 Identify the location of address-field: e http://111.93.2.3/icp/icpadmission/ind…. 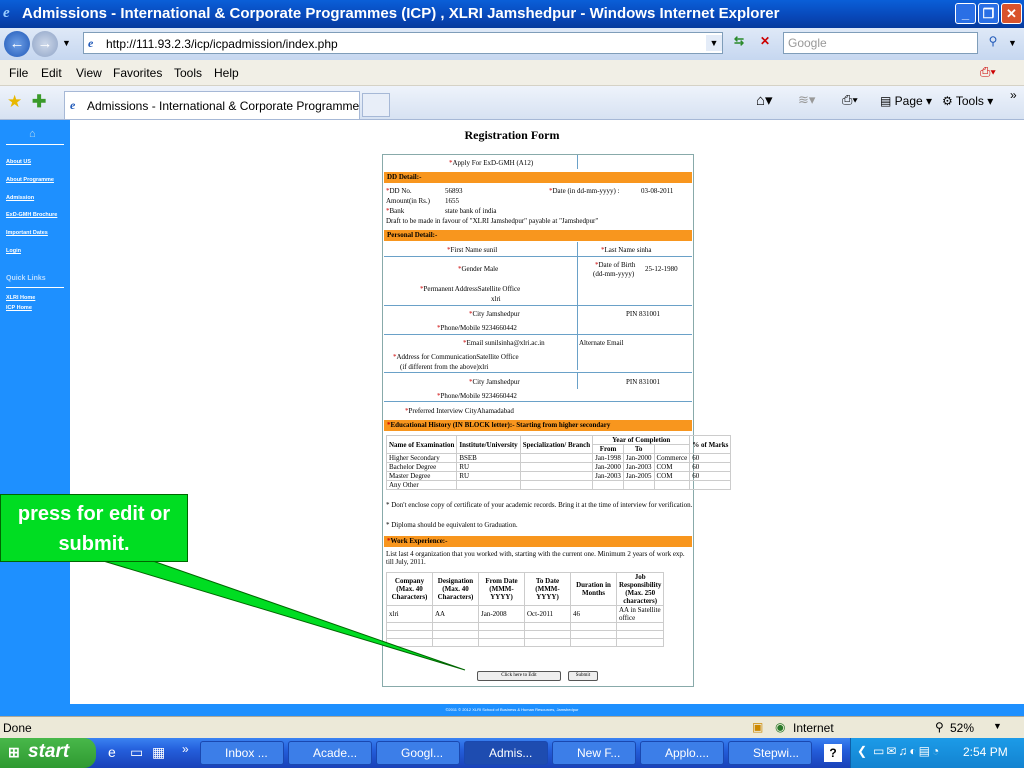
(403, 43).